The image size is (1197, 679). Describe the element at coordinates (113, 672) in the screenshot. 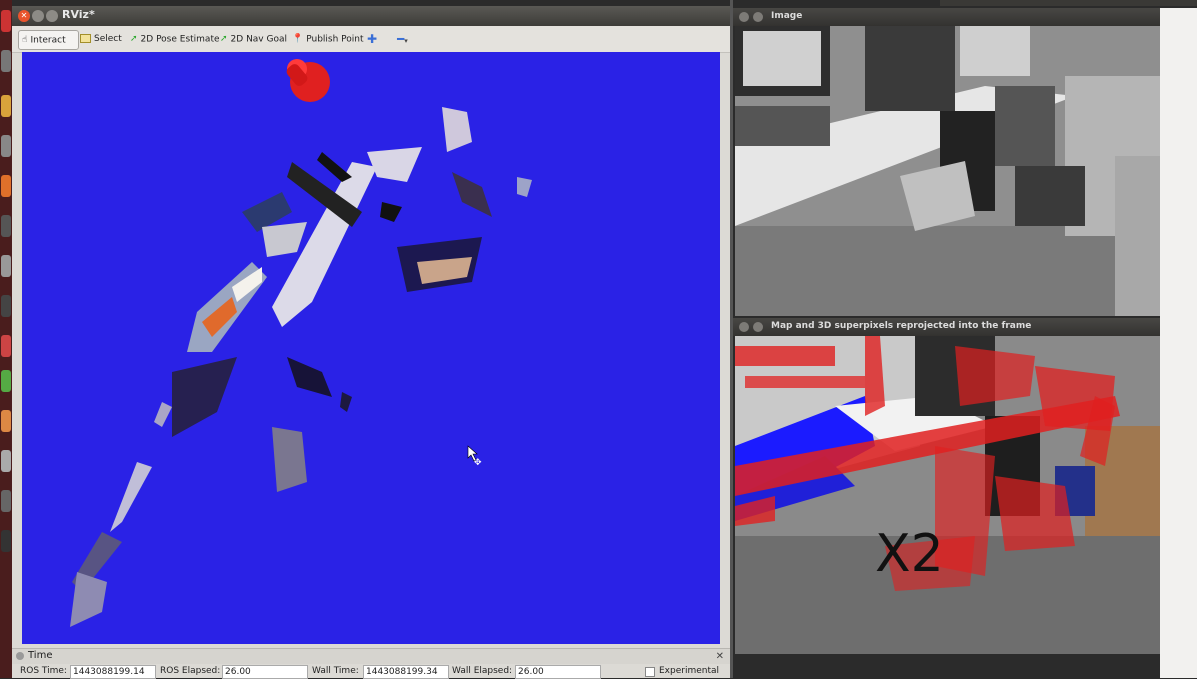

I see `ros-time-field: 1443088199.14` at that location.